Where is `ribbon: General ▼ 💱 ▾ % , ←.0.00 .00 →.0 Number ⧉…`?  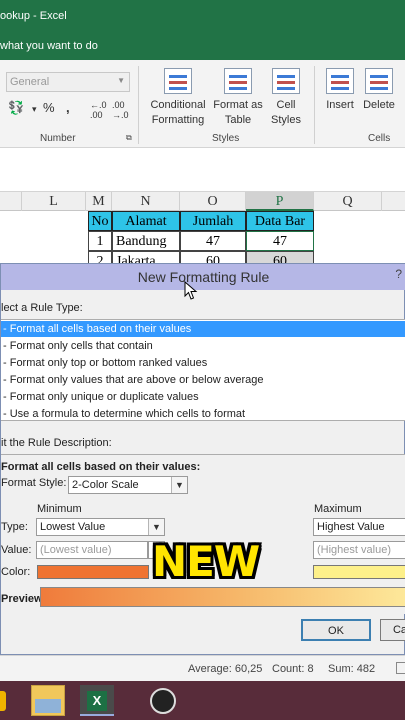 ribbon: General ▼ 💱 ▾ % , ←.0.00 .00 →.0 Number ⧉… is located at coordinates (202, 104).